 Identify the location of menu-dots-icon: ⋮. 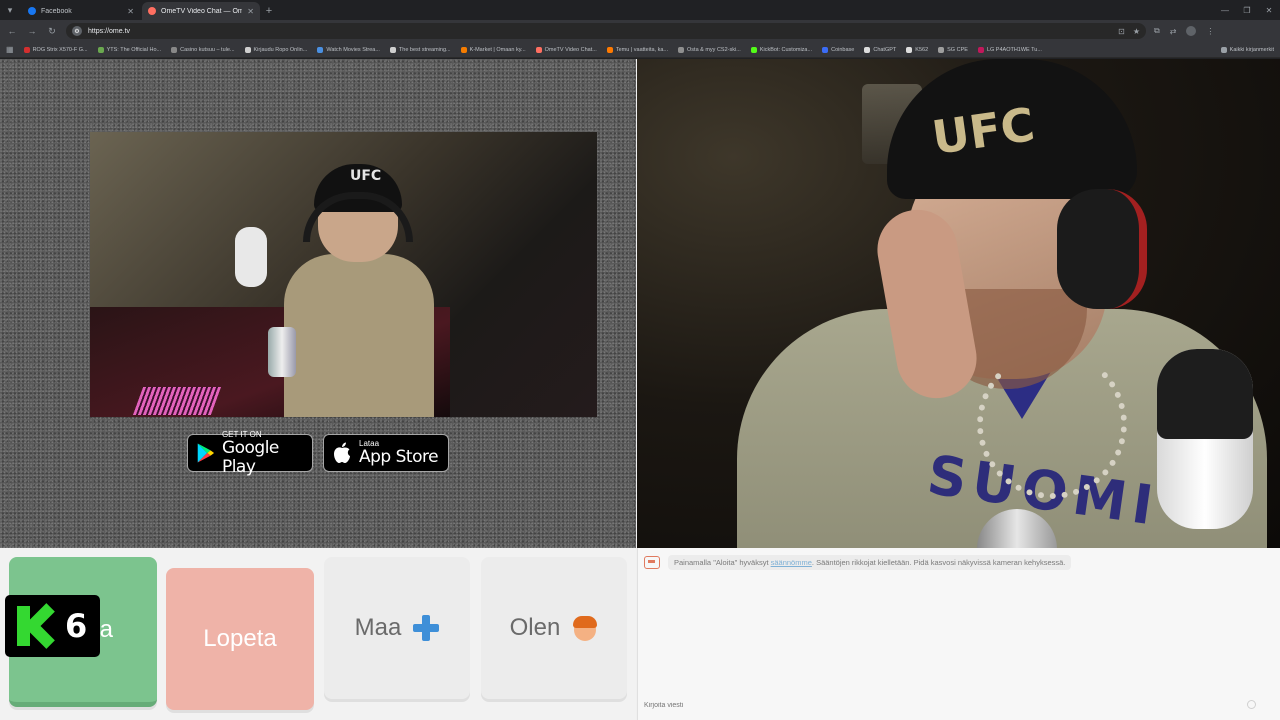
(1210, 31).